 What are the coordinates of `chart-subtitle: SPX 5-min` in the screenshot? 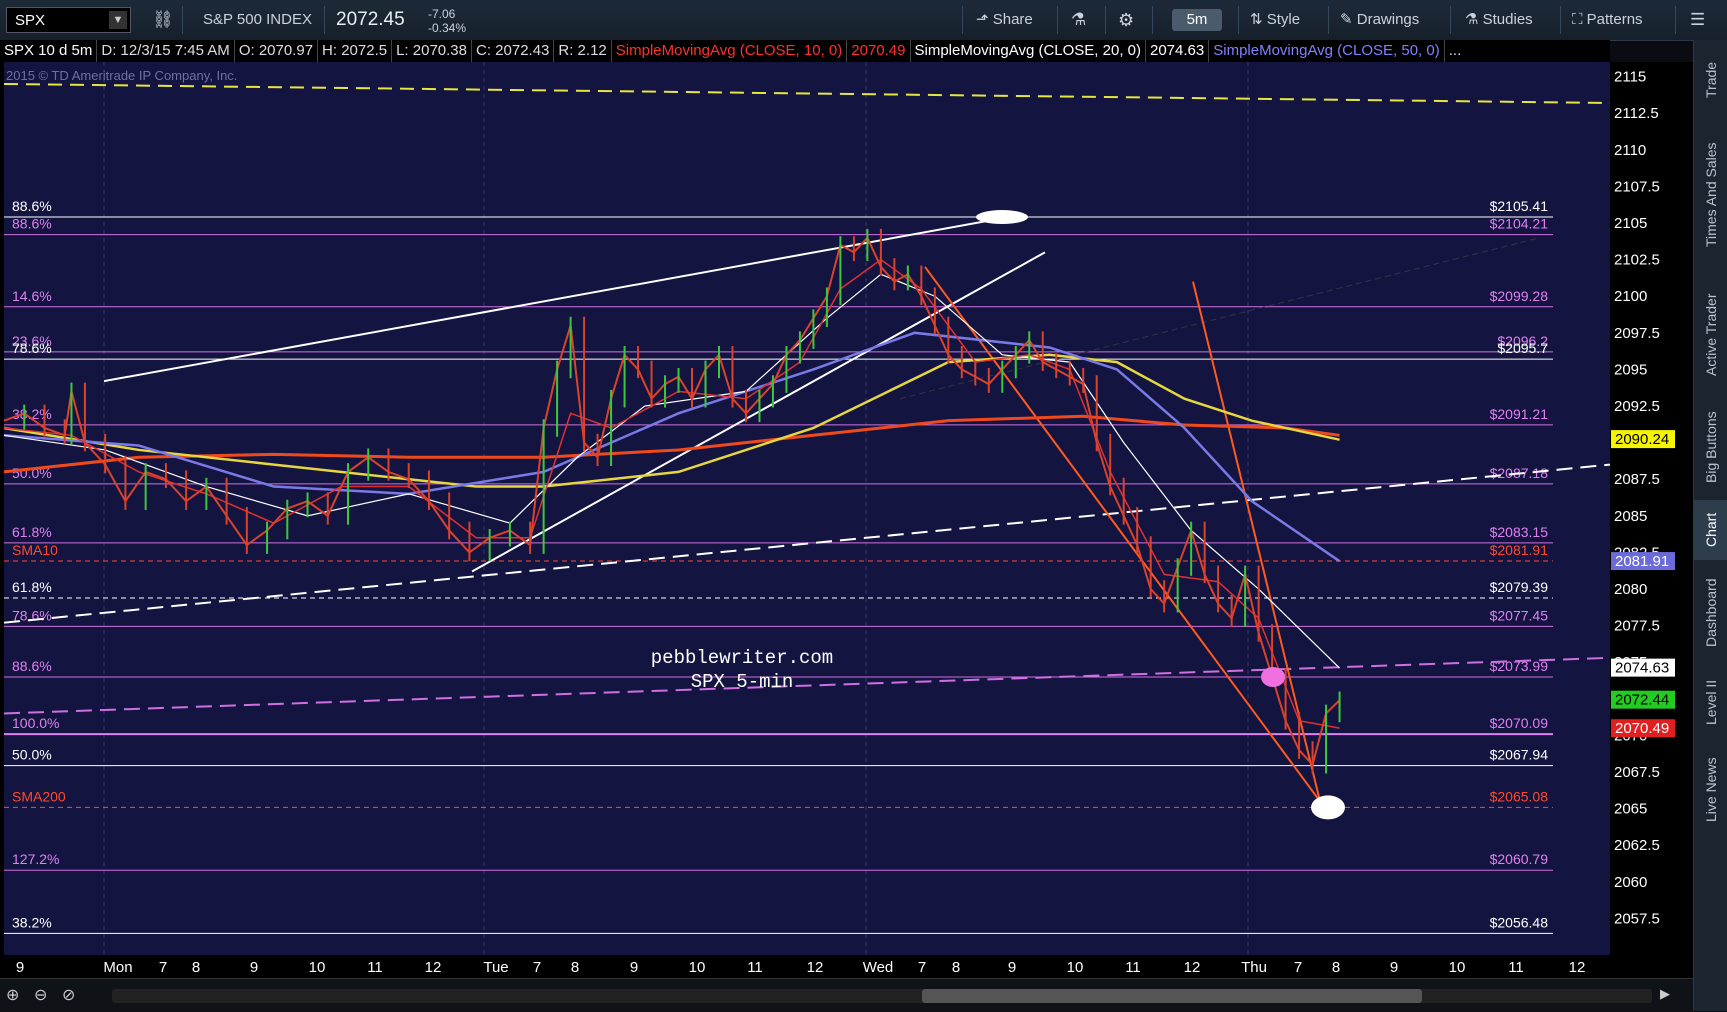 It's located at (742, 682).